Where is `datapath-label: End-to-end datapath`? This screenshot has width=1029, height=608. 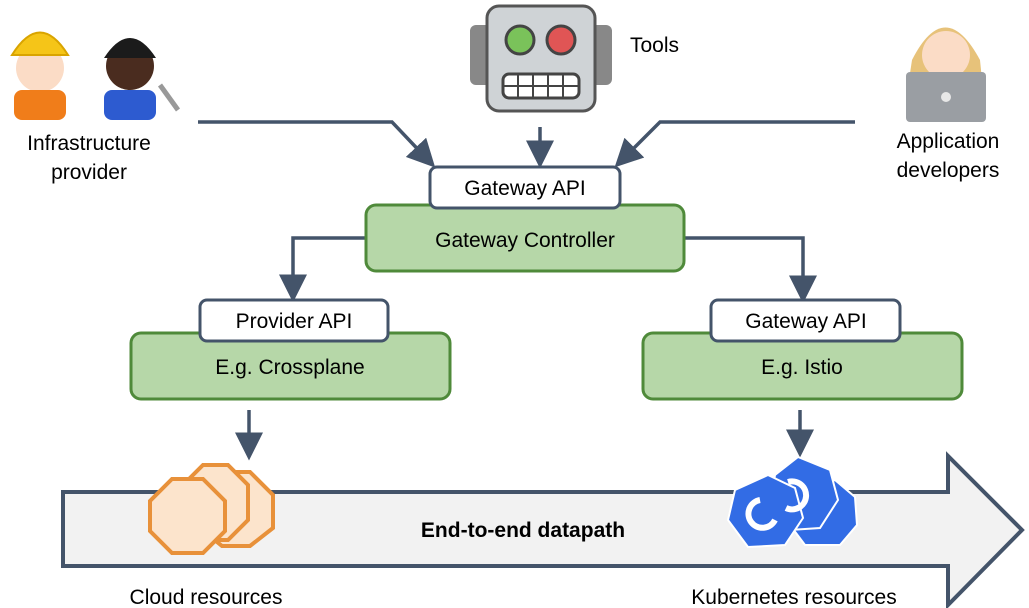
datapath-label: End-to-end datapath is located at coordinates (523, 530).